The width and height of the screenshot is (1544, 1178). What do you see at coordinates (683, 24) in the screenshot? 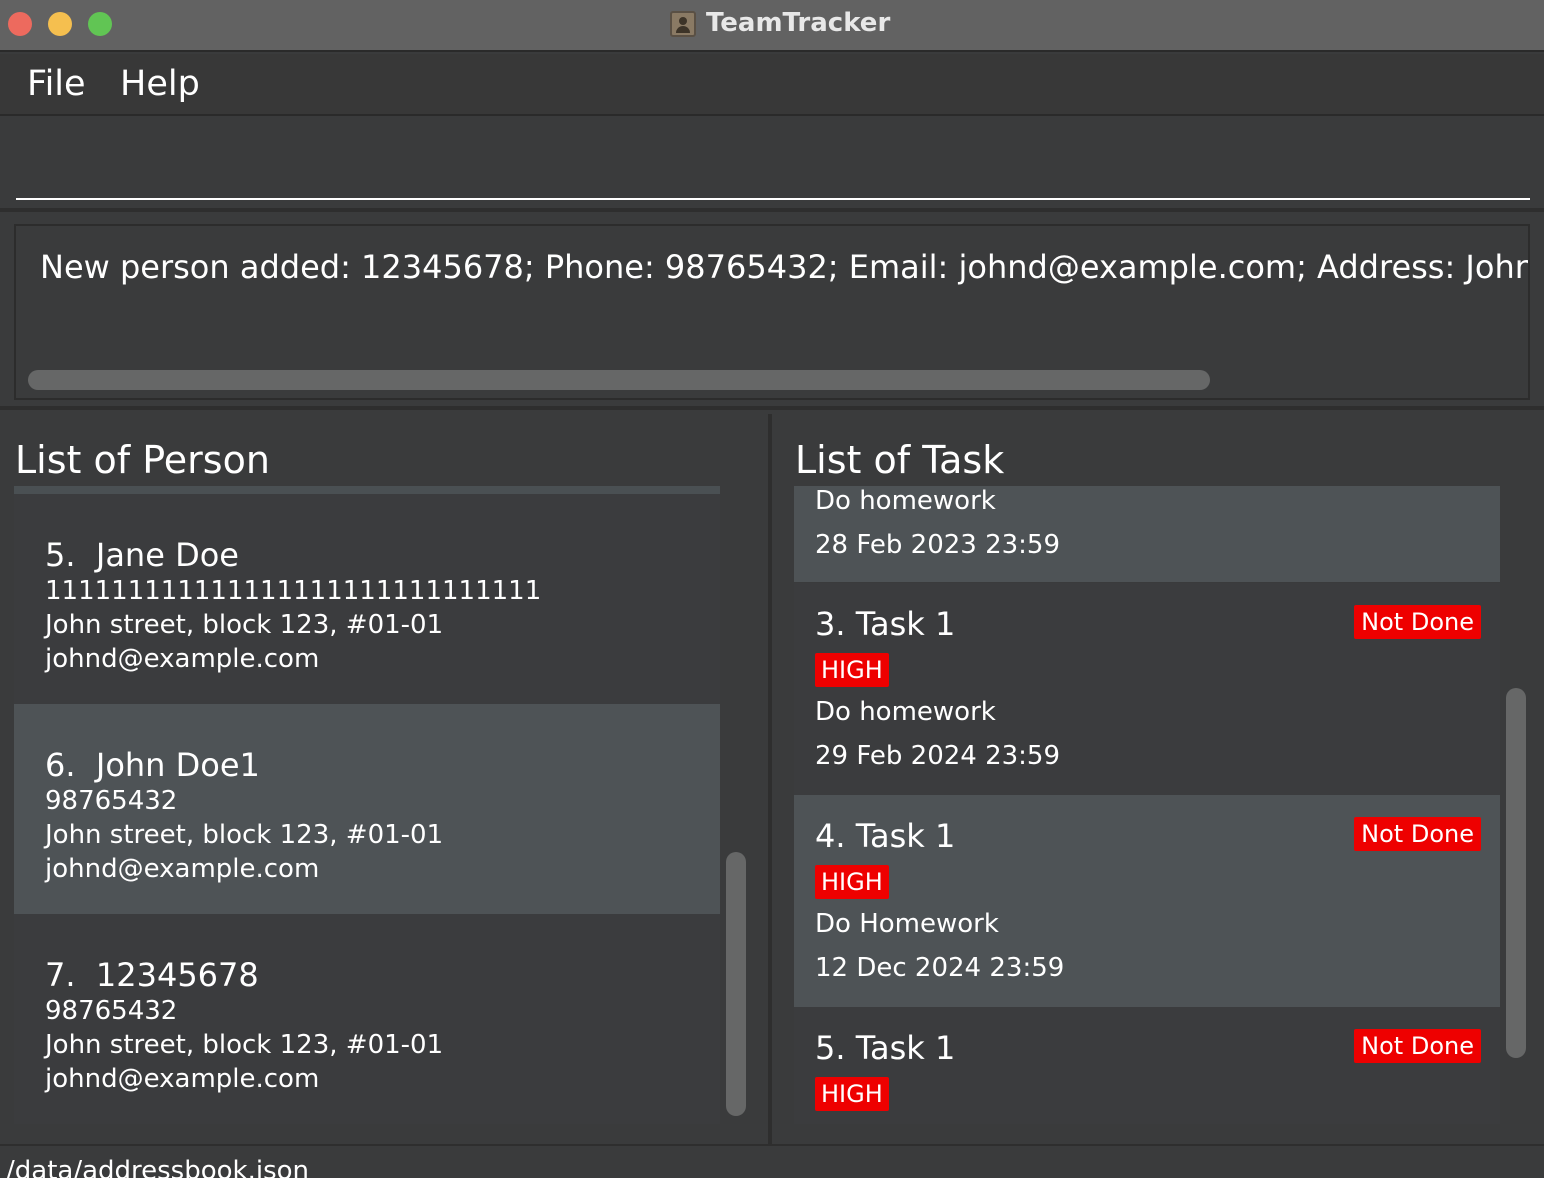
I see `app-icon` at bounding box center [683, 24].